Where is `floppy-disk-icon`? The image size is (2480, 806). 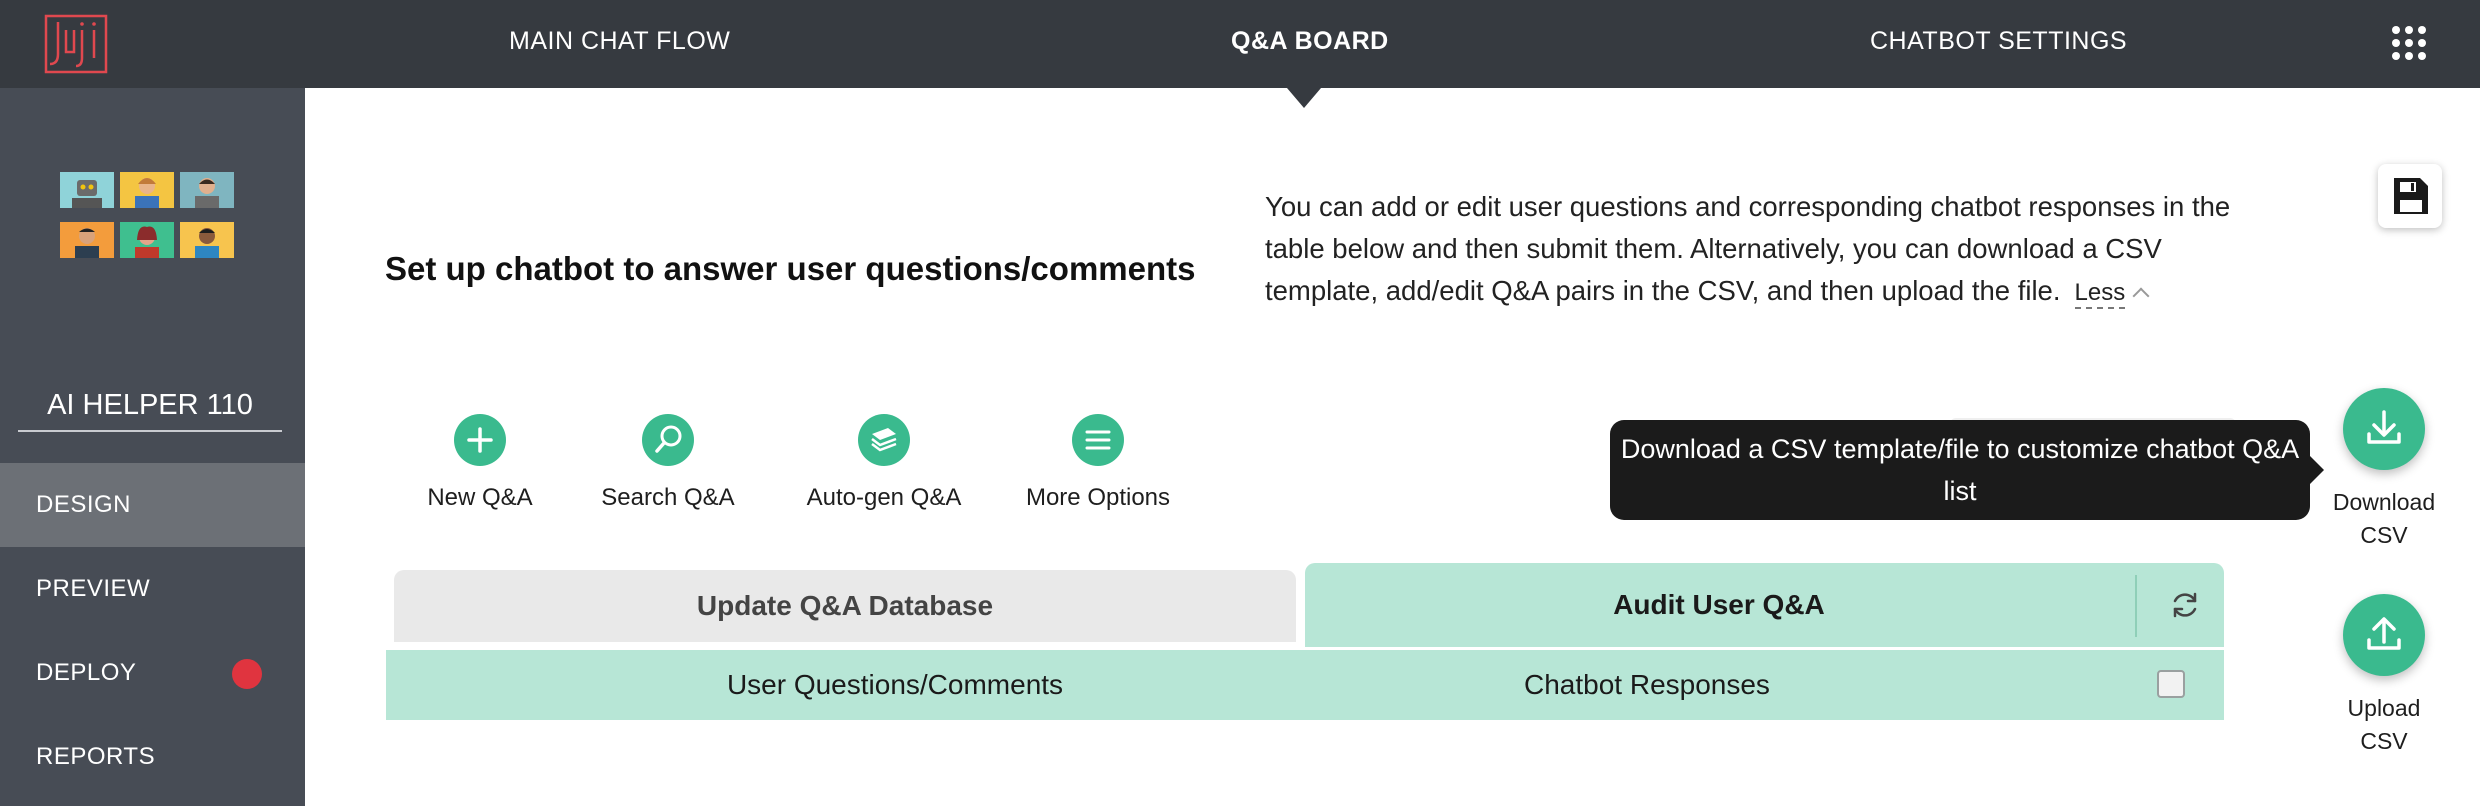 floppy-disk-icon is located at coordinates (2411, 196).